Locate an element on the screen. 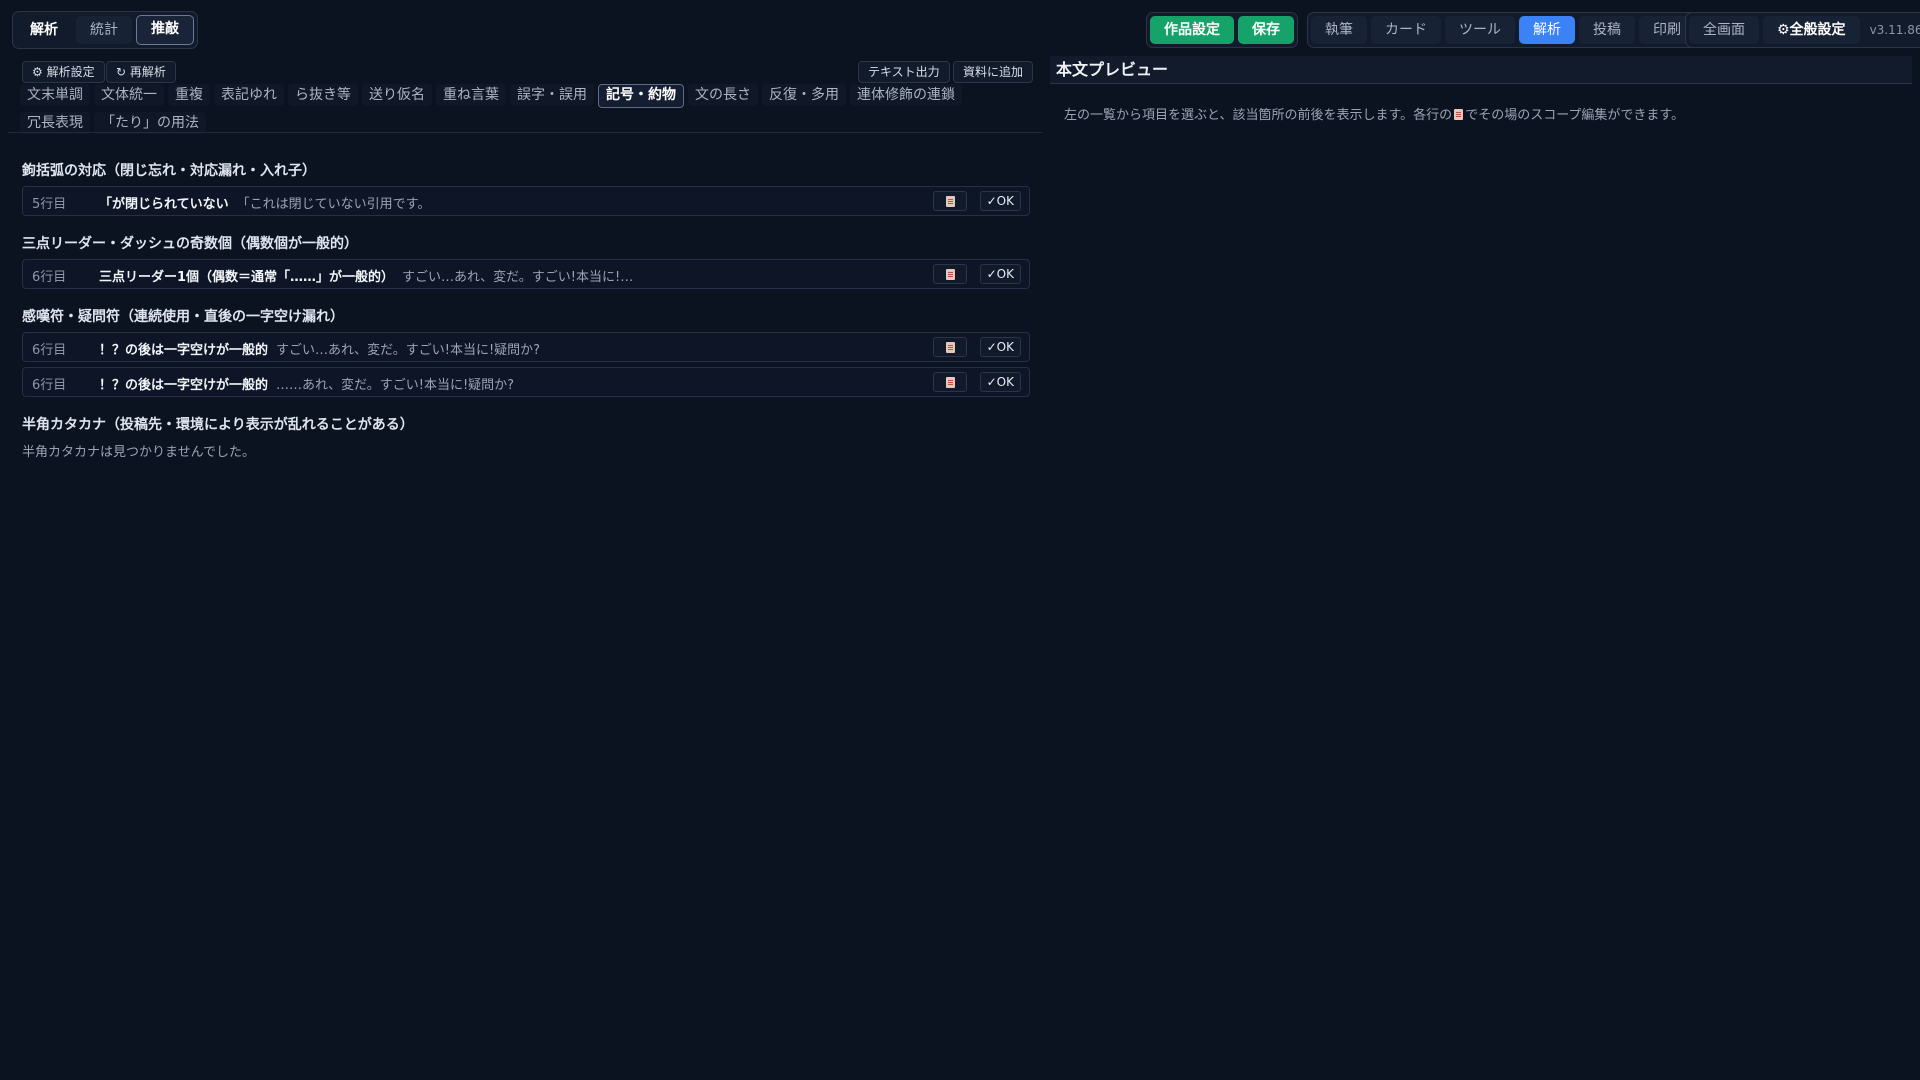  global-controls: 全画面 ⚙全般設定 v3.11.865 is located at coordinates (1802, 30).